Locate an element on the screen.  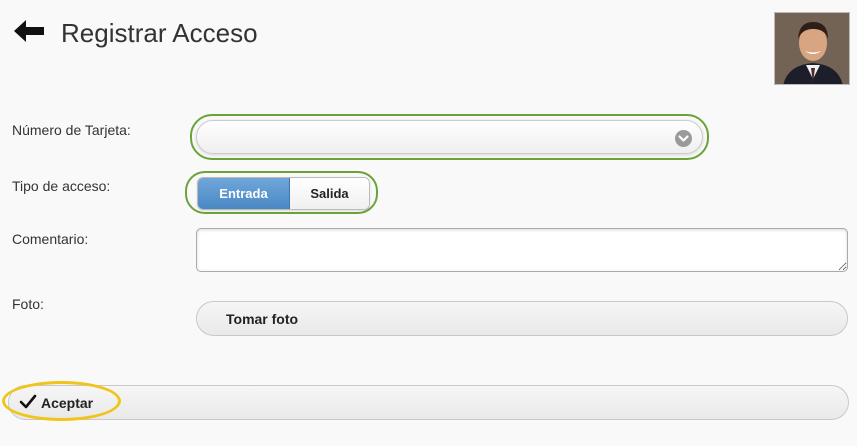
access-type-highlight: Entrada Salida is located at coordinates (281, 192).